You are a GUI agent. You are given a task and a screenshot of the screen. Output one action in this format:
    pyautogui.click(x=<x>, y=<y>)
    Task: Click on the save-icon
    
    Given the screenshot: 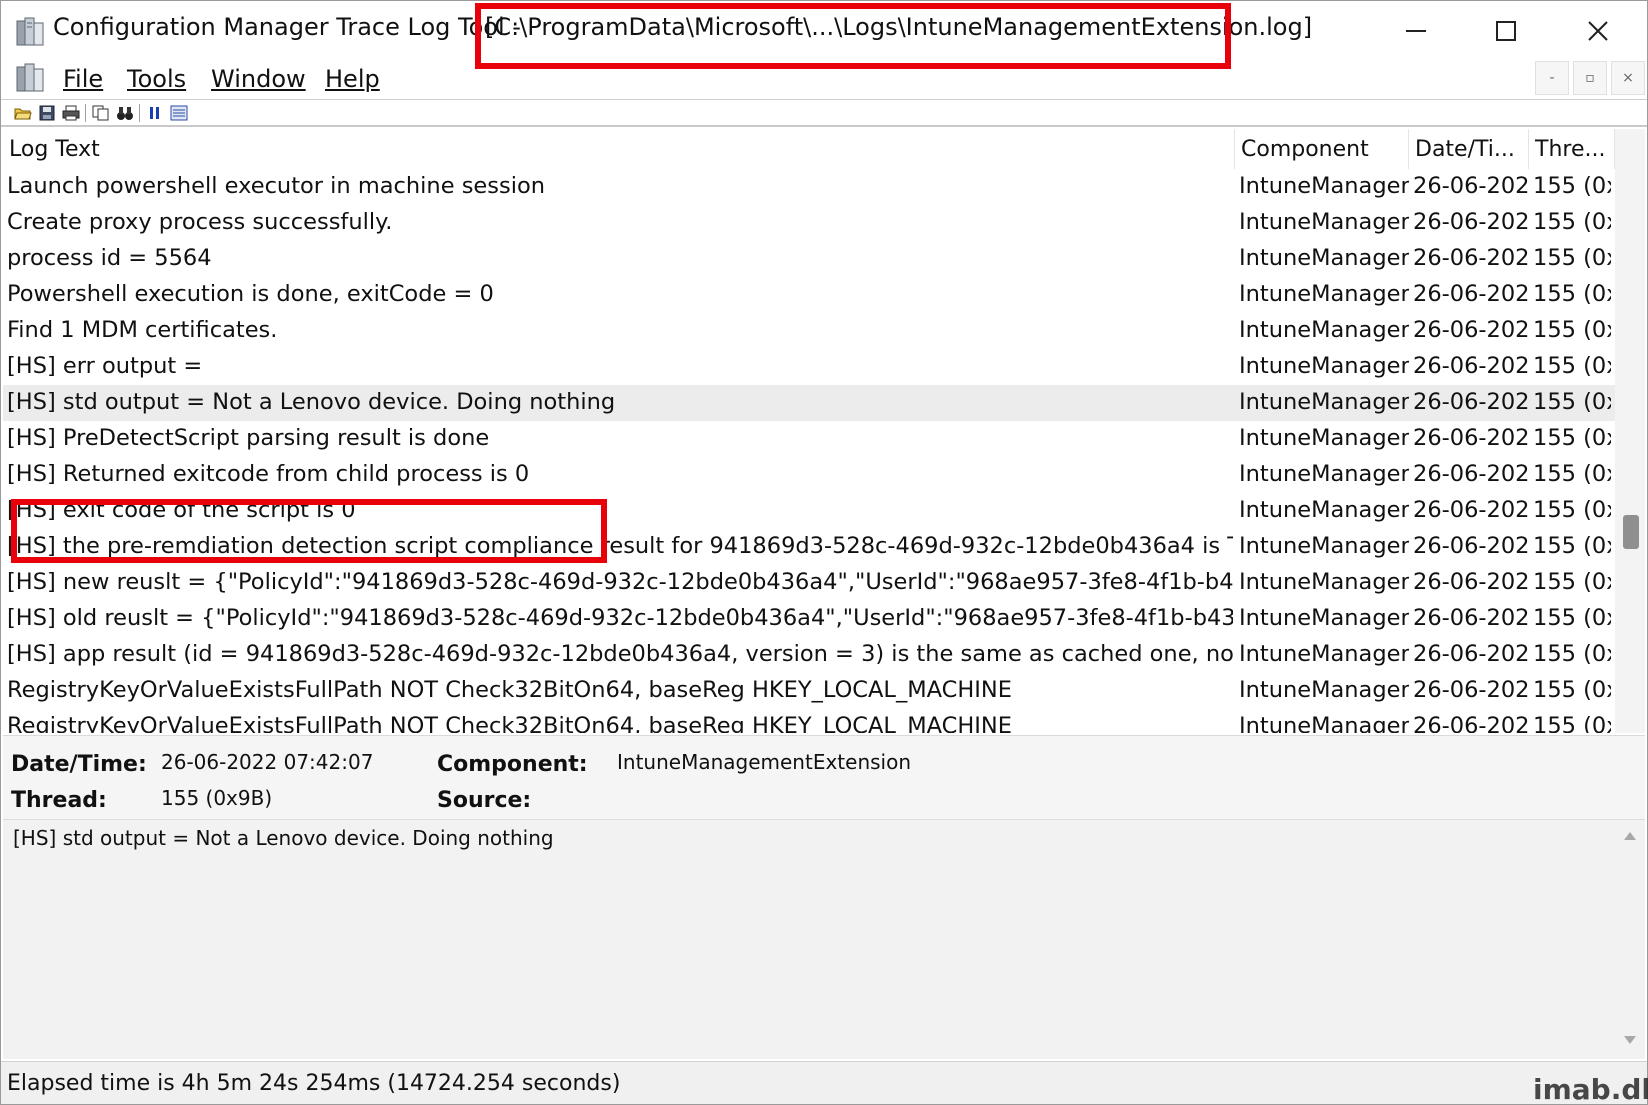 What is the action you would take?
    pyautogui.click(x=47, y=113)
    